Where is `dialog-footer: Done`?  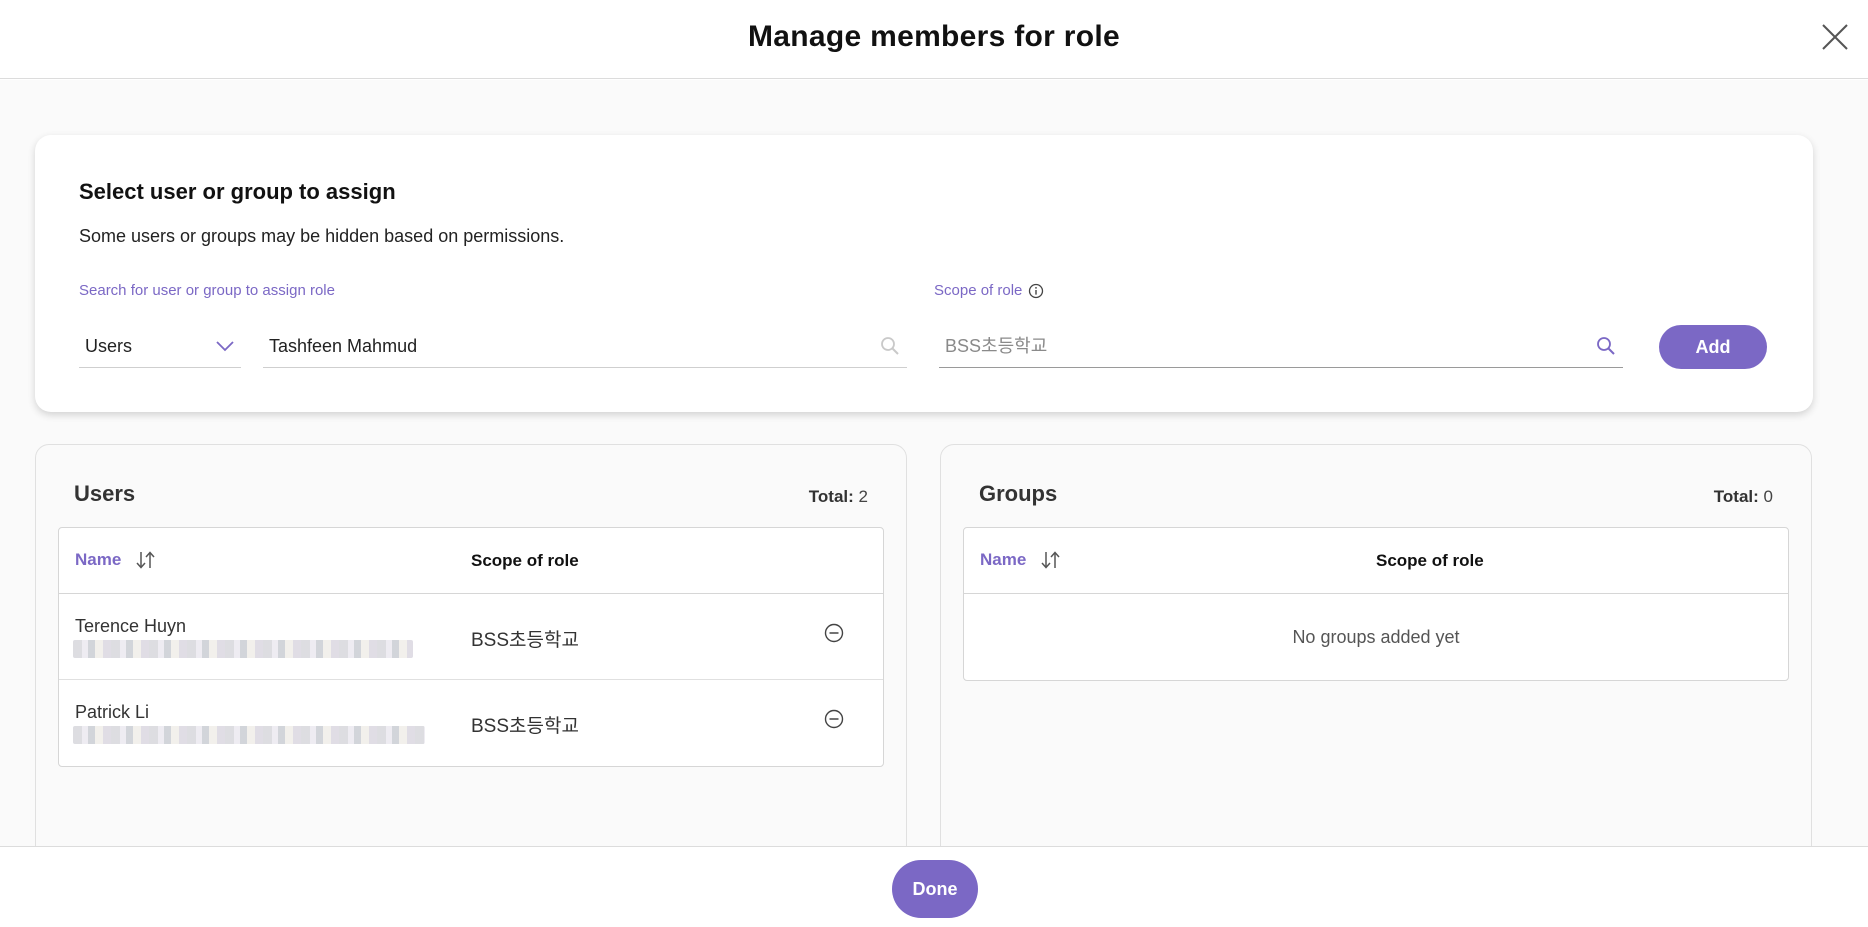
dialog-footer: Done is located at coordinates (934, 886).